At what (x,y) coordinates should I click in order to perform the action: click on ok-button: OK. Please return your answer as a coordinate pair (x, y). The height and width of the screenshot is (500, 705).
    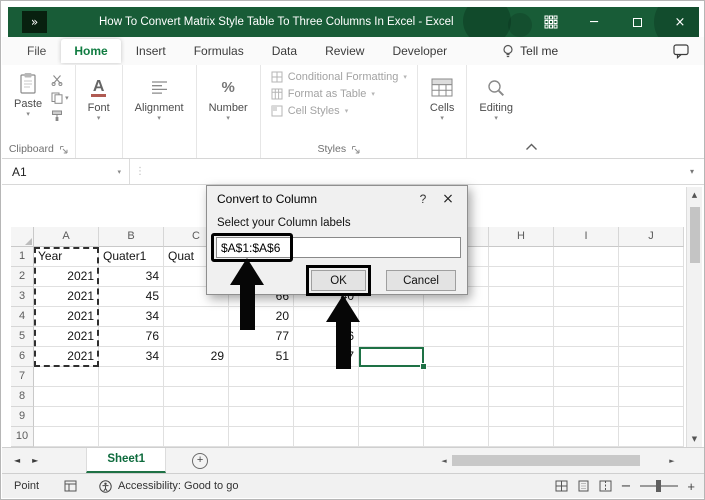
    Looking at the image, I should click on (338, 280).